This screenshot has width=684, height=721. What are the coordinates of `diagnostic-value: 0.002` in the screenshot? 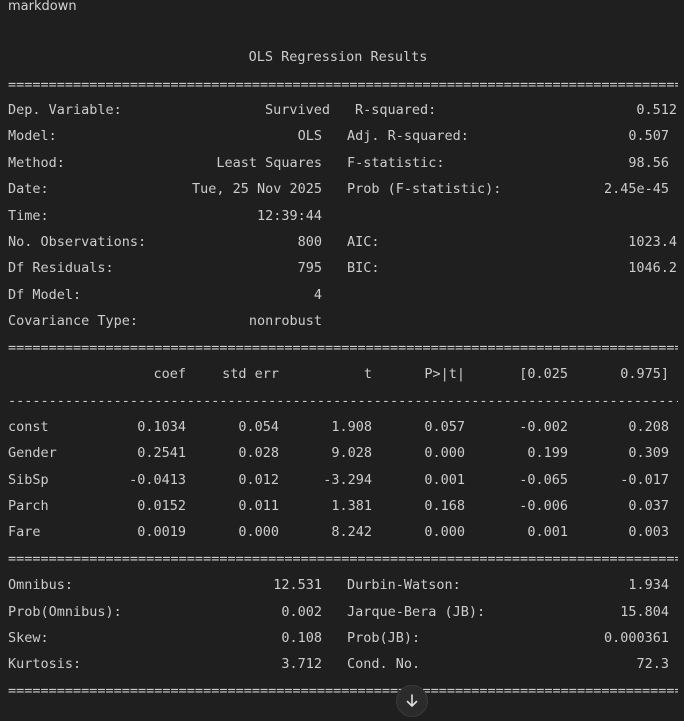 It's located at (301, 612).